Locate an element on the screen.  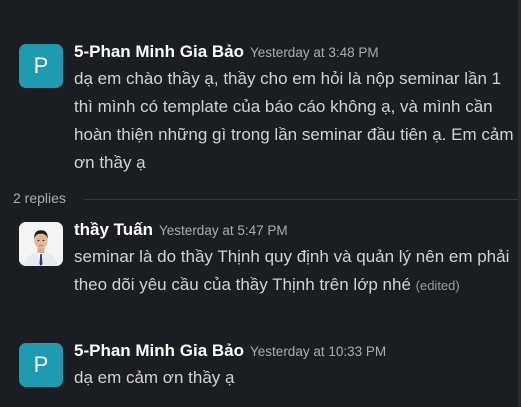
message-timestamp: Yesterday at 3:48 PM is located at coordinates (314, 52).